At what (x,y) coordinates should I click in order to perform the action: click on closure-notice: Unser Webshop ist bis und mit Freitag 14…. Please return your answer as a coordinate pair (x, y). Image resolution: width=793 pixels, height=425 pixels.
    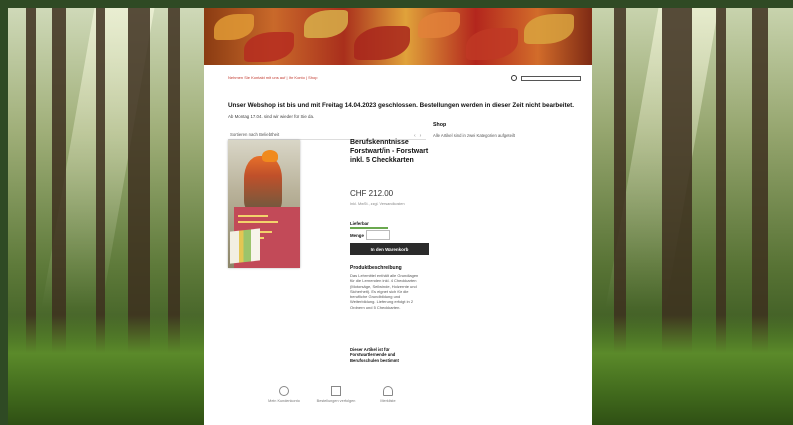
    Looking at the image, I should click on (401, 105).